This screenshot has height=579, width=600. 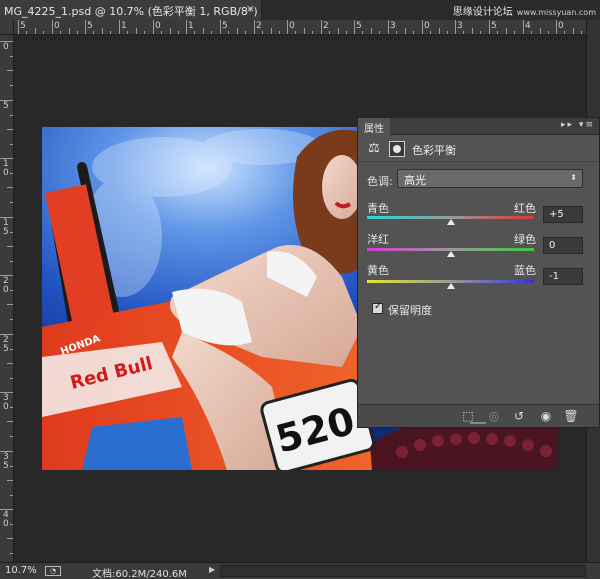 What do you see at coordinates (563, 276) in the screenshot?
I see `yellow-blue-value-input: -1` at bounding box center [563, 276].